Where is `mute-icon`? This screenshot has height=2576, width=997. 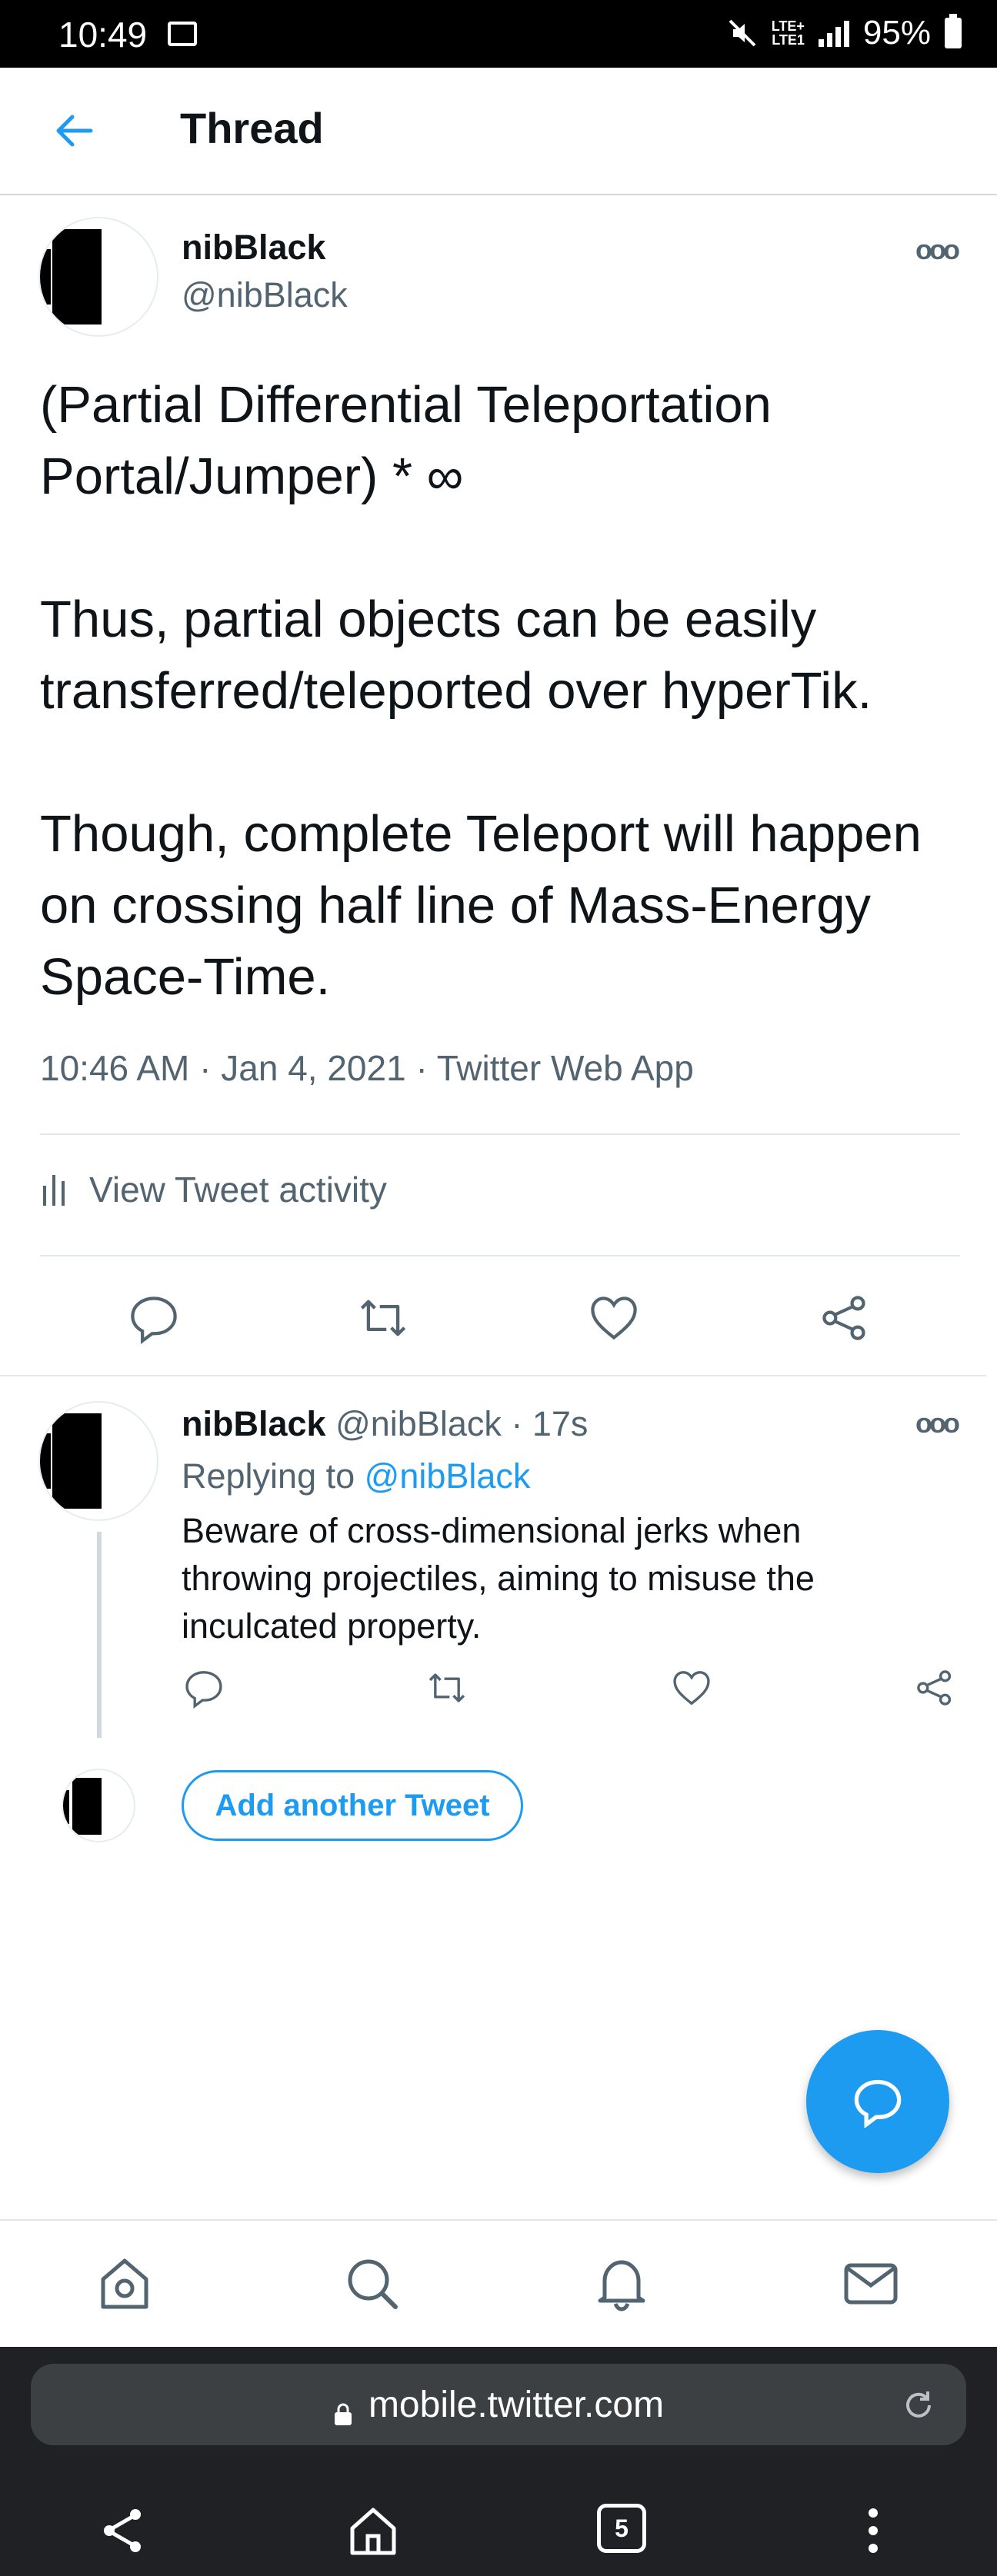
mute-icon is located at coordinates (743, 33).